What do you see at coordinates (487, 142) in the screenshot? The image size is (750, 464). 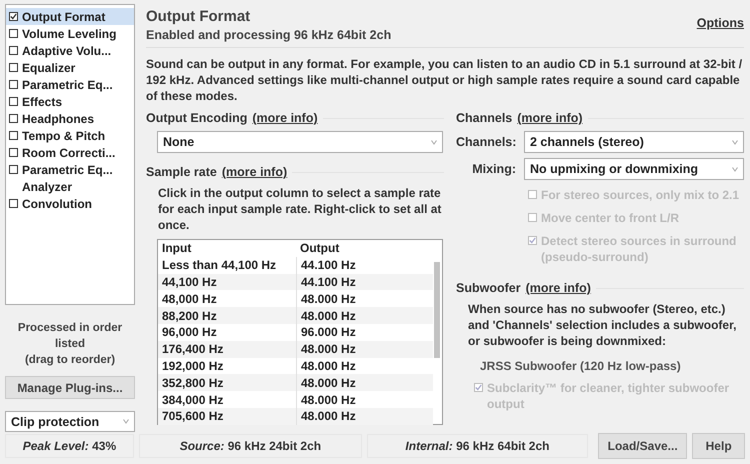 I see `field-label: Channels:` at bounding box center [487, 142].